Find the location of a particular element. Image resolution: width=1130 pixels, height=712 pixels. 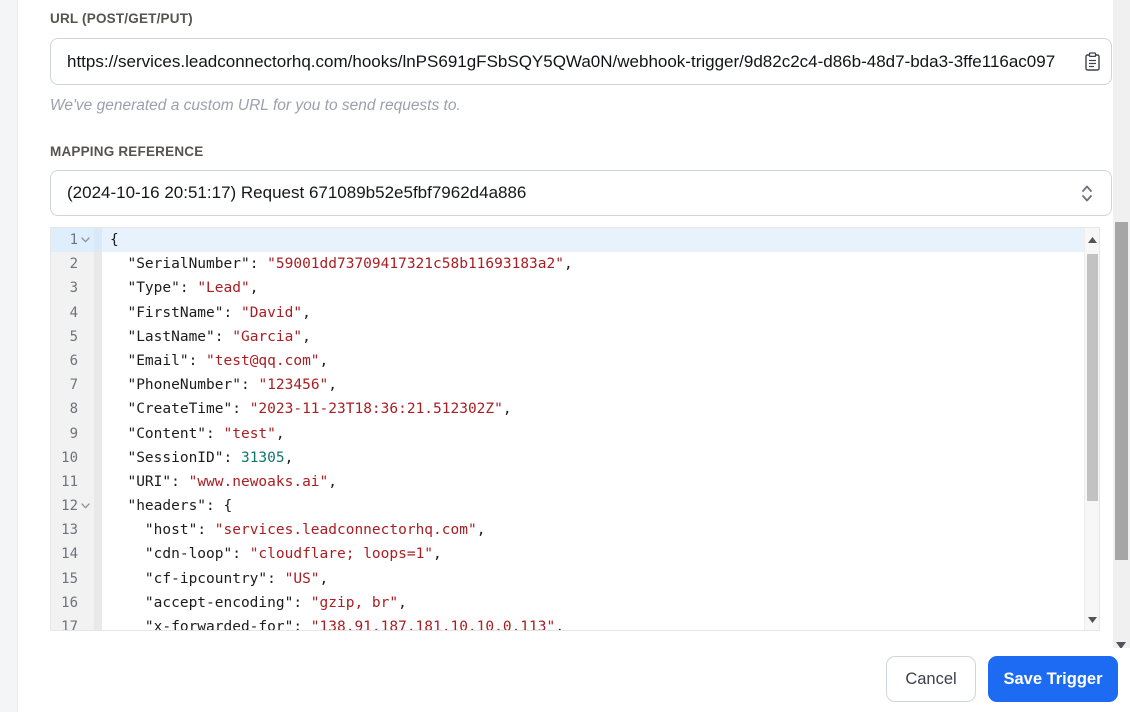

url-field-wrap is located at coordinates (581, 61).